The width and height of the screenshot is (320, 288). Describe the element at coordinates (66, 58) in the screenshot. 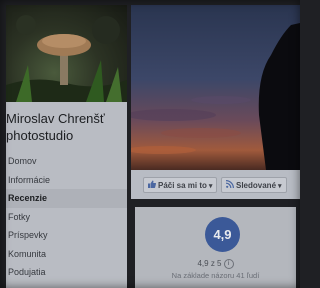

I see `mushroom-photo` at that location.